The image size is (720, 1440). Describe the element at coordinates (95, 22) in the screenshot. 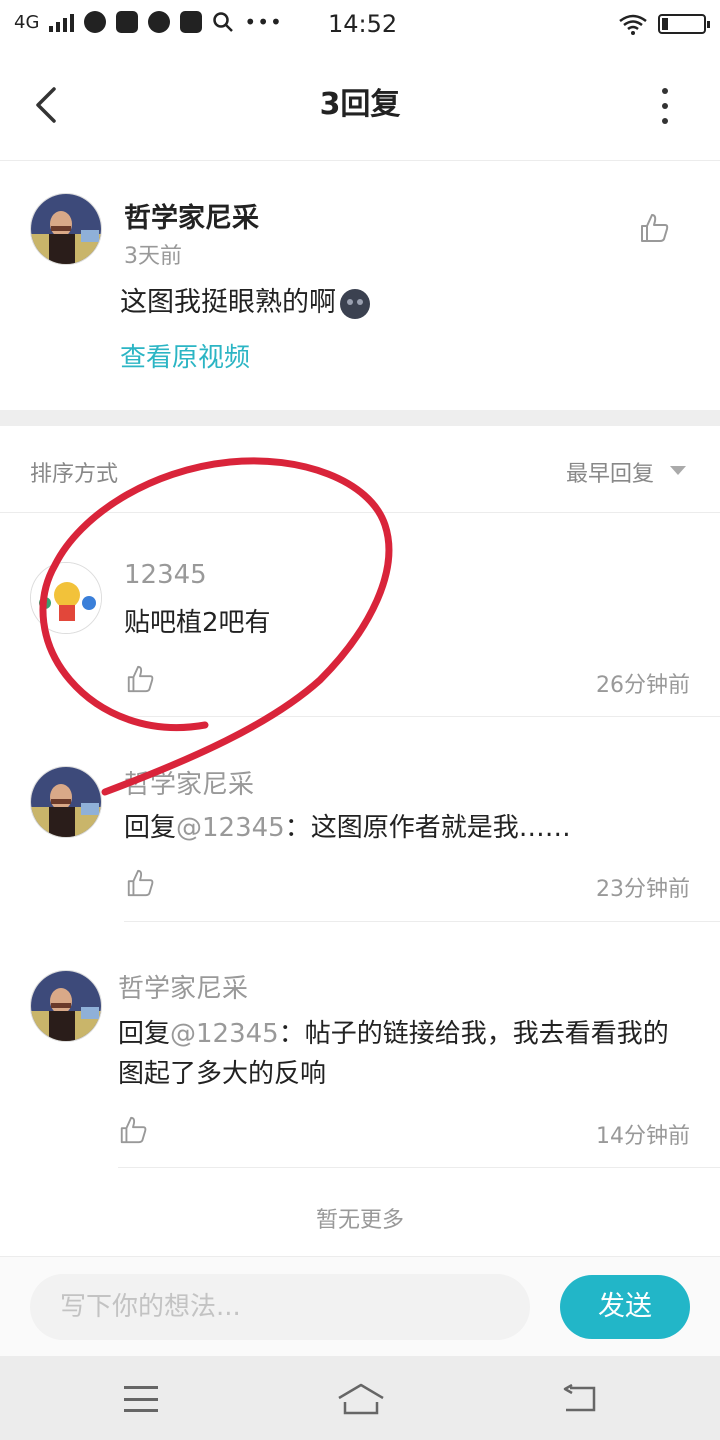

I see `browser-icon` at that location.